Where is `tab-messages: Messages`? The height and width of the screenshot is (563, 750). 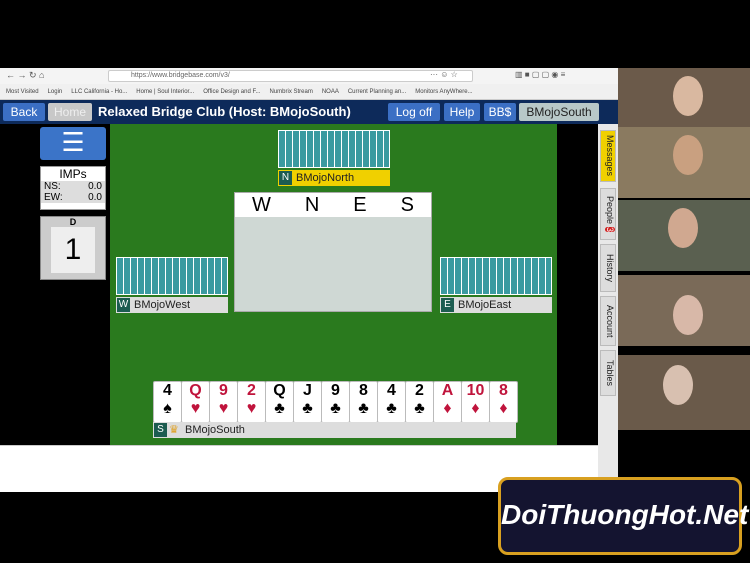 tab-messages: Messages is located at coordinates (608, 156).